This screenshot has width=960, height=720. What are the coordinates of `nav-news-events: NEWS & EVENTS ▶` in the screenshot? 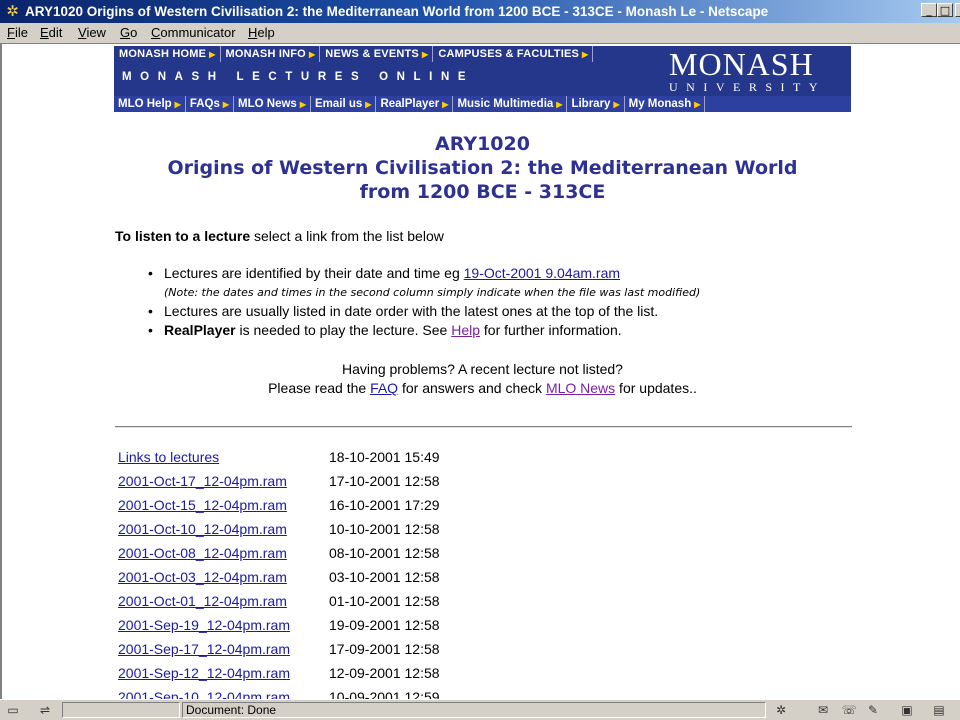 It's located at (377, 54).